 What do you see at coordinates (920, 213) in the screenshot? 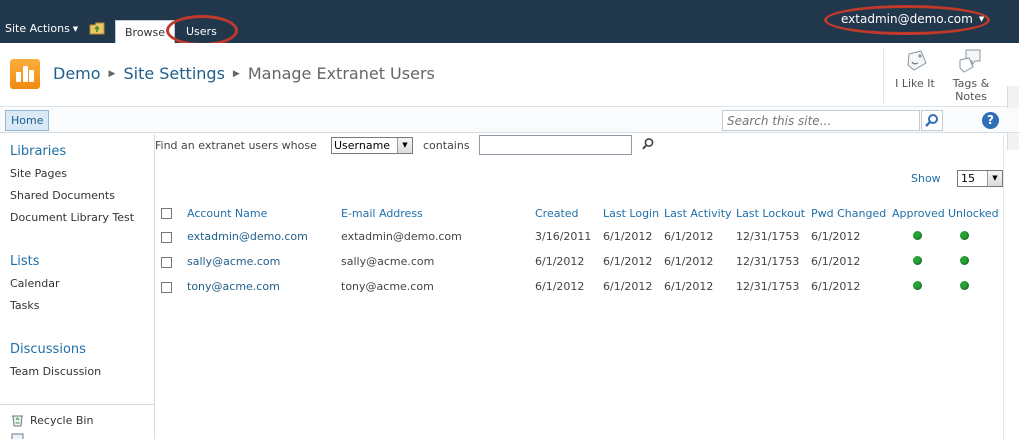
I see `column-header: Approved` at bounding box center [920, 213].